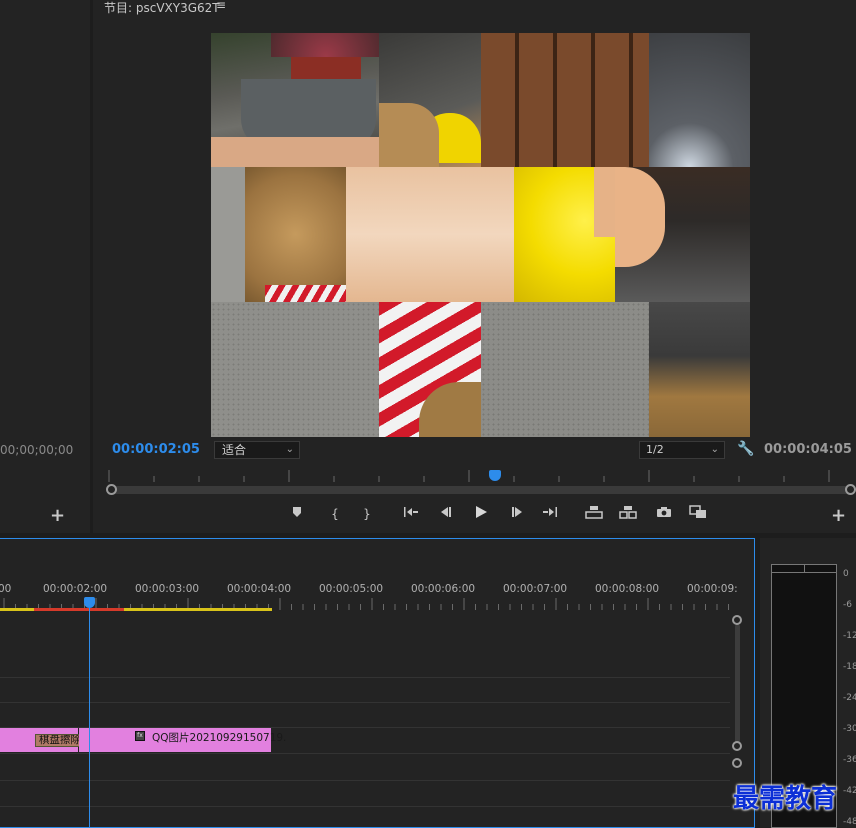  Describe the element at coordinates (79, 609) in the screenshot. I see `render-status-bar` at that location.